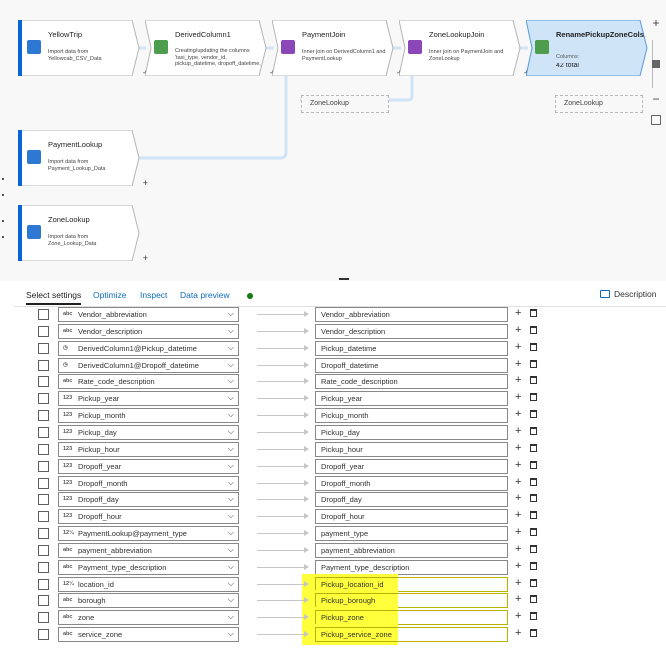 This screenshot has width=666, height=653. I want to click on source-column-select: 123 Pickup_day ⌵, so click(148, 432).